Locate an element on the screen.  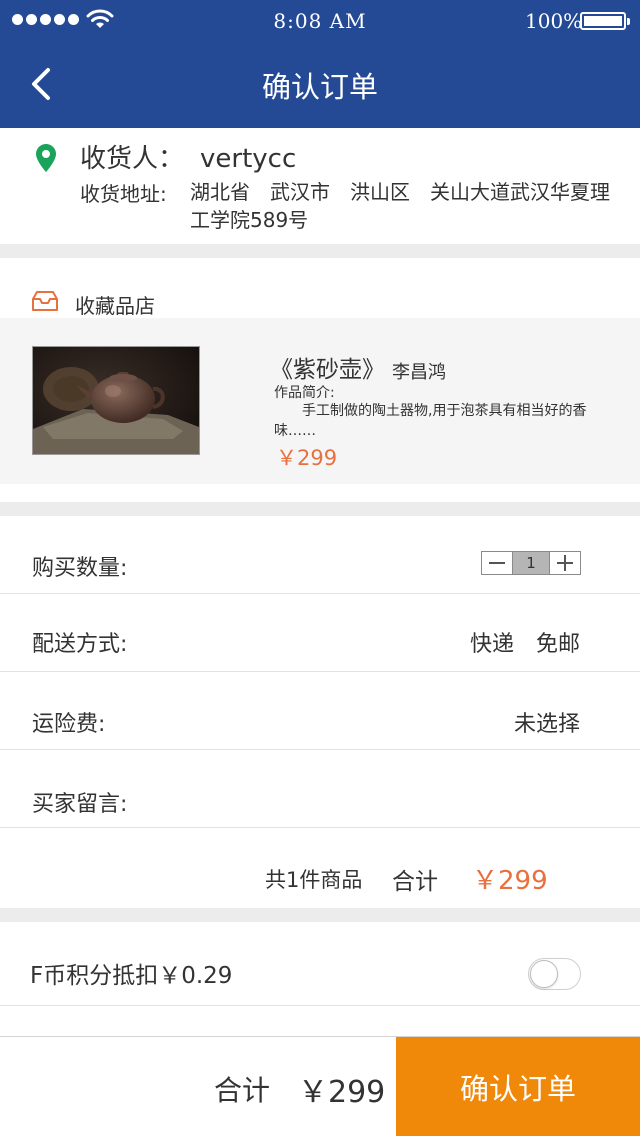
insurance-row: 运险费: 未选择 is located at coordinates (320, 711).